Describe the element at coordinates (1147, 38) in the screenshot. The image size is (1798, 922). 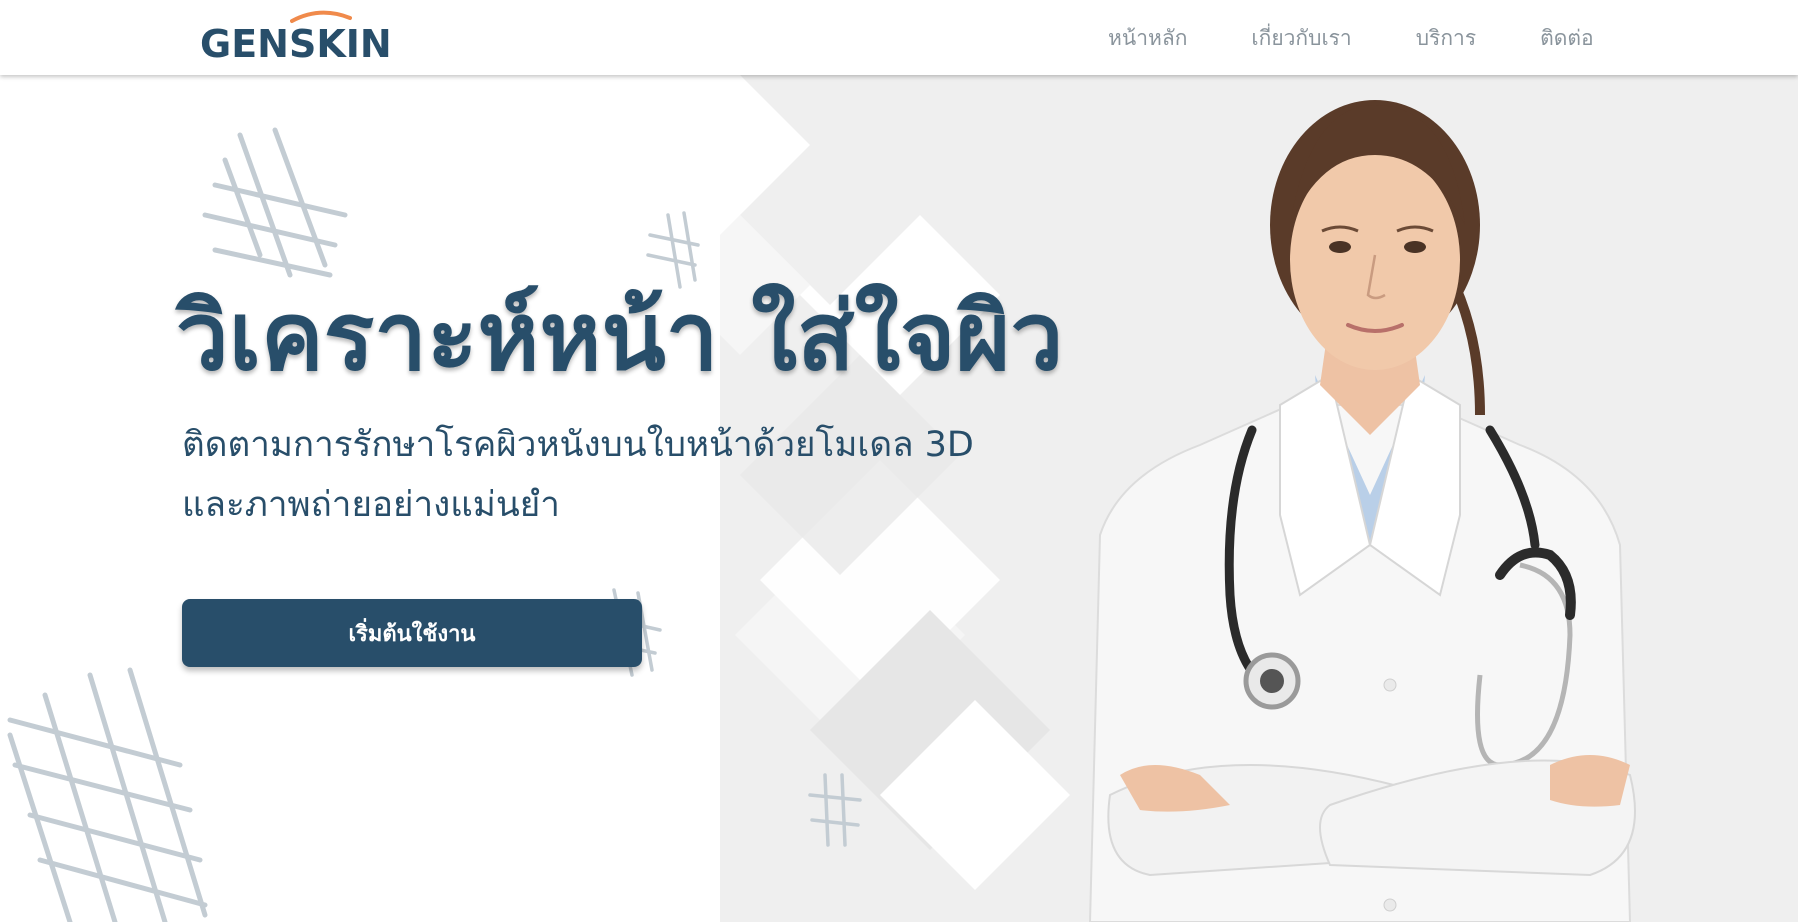
I see `nav-home: หน้าหลัก` at that location.